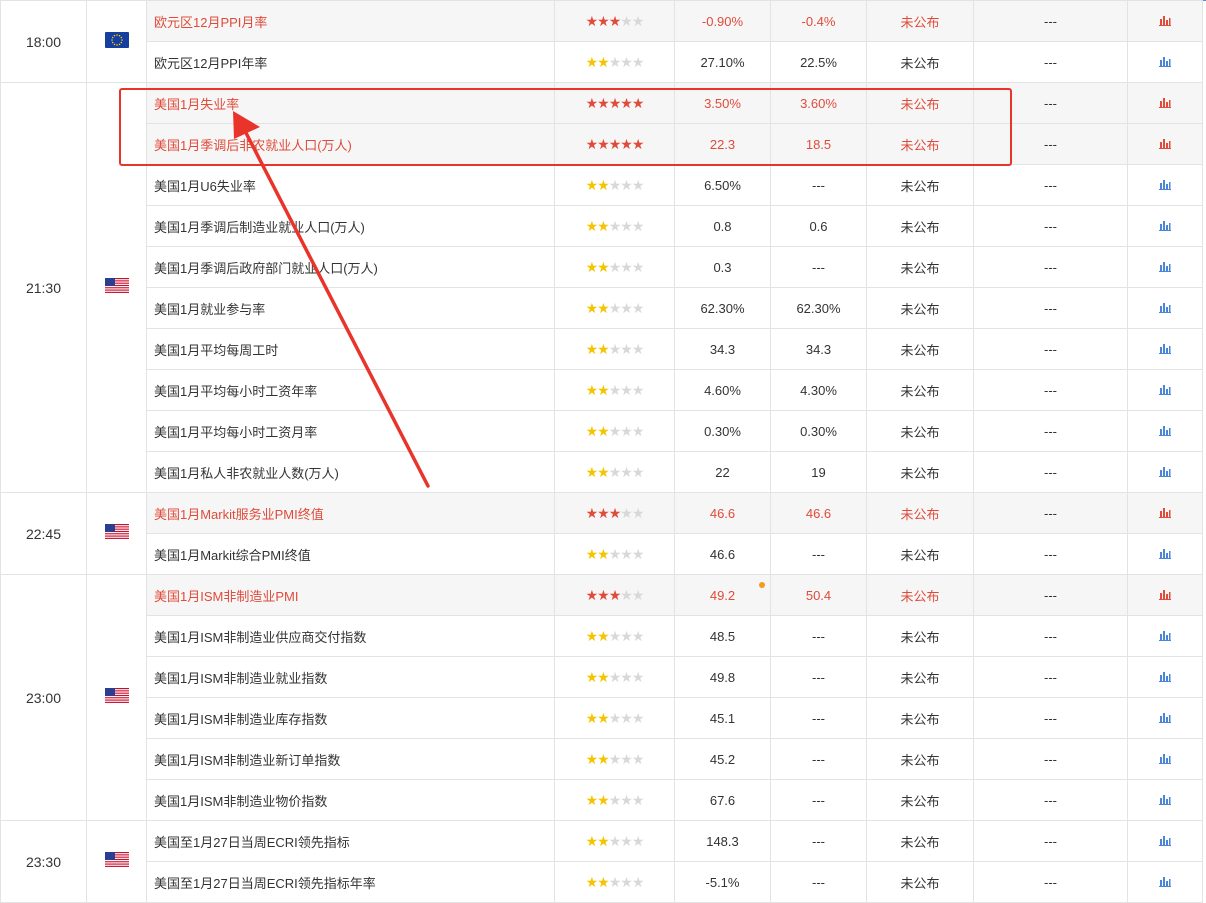  What do you see at coordinates (602, 882) in the screenshot?
I see `event-row: 美国至1月27日当周ECRI领先指标年率 ★★★★★ -5.1% --- 未公布 ---` at bounding box center [602, 882].